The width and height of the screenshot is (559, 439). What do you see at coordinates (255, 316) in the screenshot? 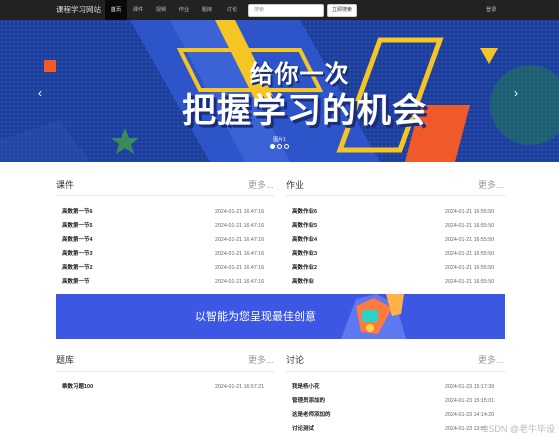
I see `ad-slogan: 以智能为您呈现最佳创意` at bounding box center [255, 316].